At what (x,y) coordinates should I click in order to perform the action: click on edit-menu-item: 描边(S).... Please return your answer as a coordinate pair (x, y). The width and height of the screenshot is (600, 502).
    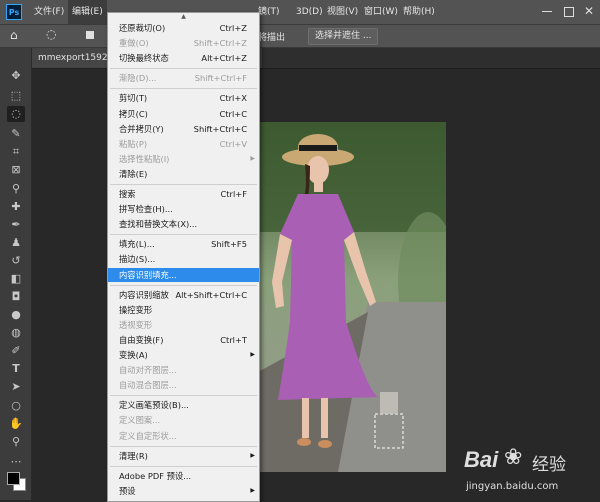
    Looking at the image, I should click on (183, 259).